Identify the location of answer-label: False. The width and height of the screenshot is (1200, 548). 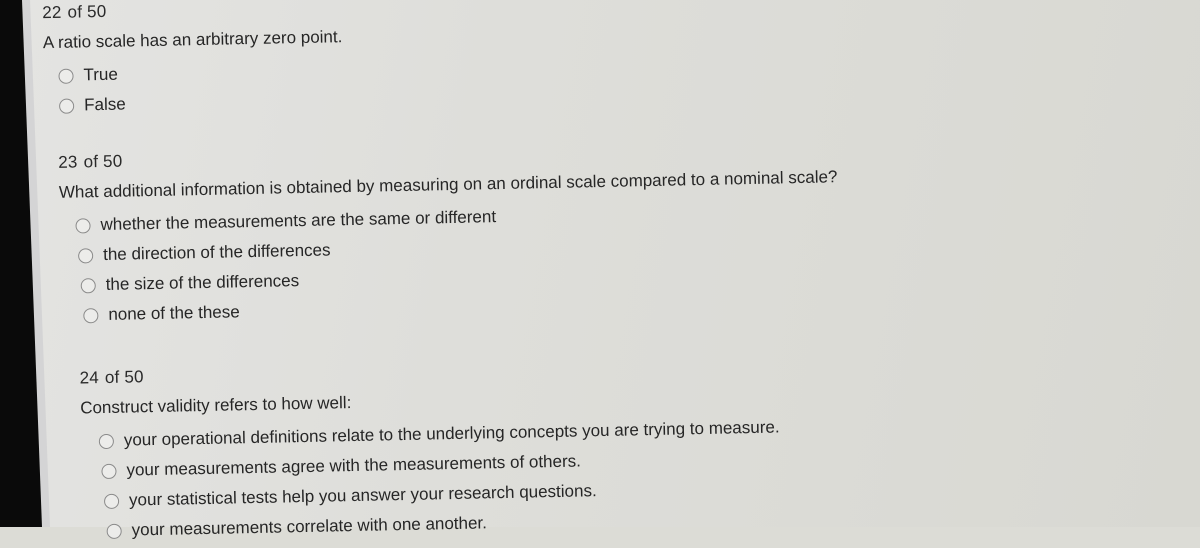
(104, 104).